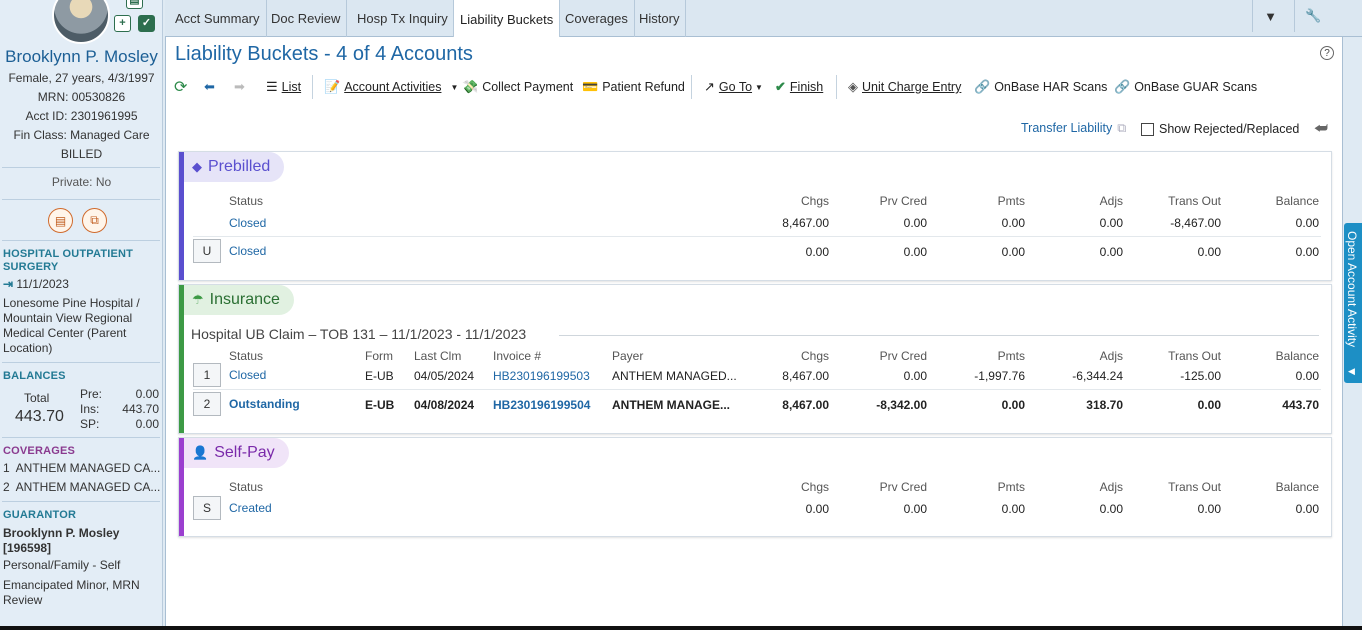  Describe the element at coordinates (507, 19) in the screenshot. I see `tab-liability-buckets: Liability Buckets` at that location.